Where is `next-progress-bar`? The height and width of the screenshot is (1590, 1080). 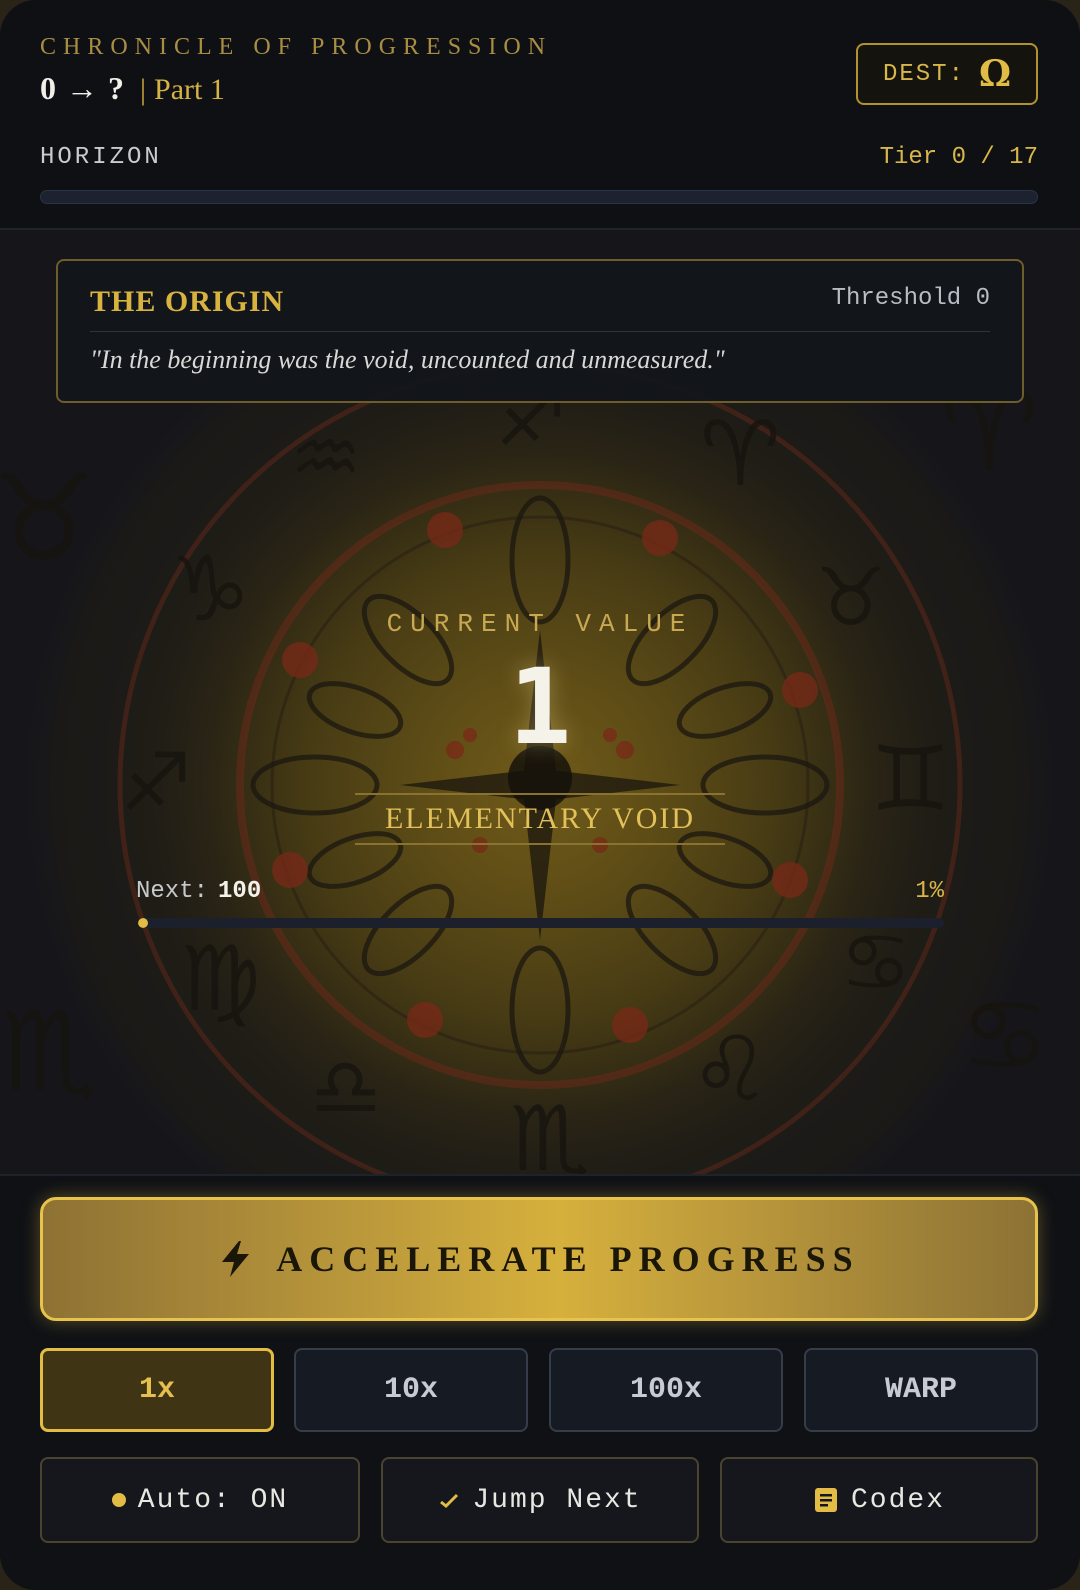
next-progress-bar is located at coordinates (541, 923).